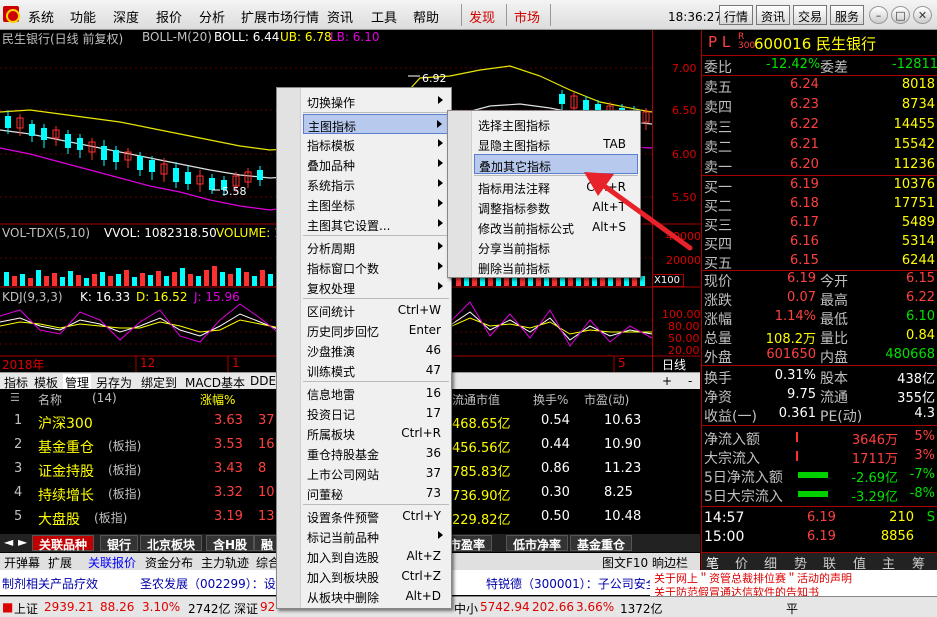  What do you see at coordinates (556, 267) in the screenshot?
I see `submenu-item: 删除当前指标` at bounding box center [556, 267].